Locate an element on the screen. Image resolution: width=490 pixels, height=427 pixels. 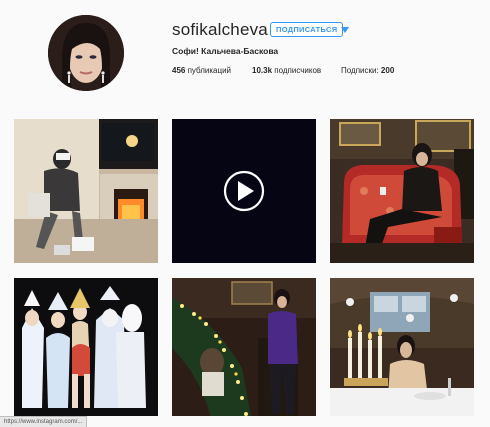
triangle-down-icon is located at coordinates (345, 29).